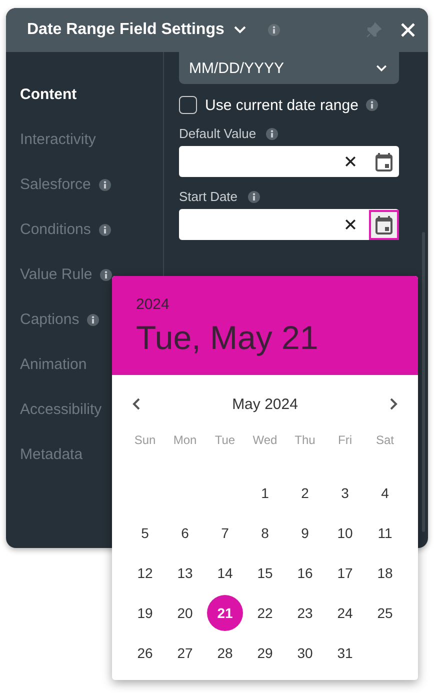 Image resolution: width=438 pixels, height=693 pixels. Describe the element at coordinates (408, 30) in the screenshot. I see `close-icon` at that location.